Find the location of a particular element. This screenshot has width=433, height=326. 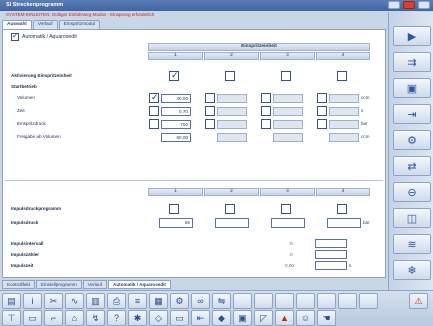

help-icon: ? is located at coordinates (116, 318).